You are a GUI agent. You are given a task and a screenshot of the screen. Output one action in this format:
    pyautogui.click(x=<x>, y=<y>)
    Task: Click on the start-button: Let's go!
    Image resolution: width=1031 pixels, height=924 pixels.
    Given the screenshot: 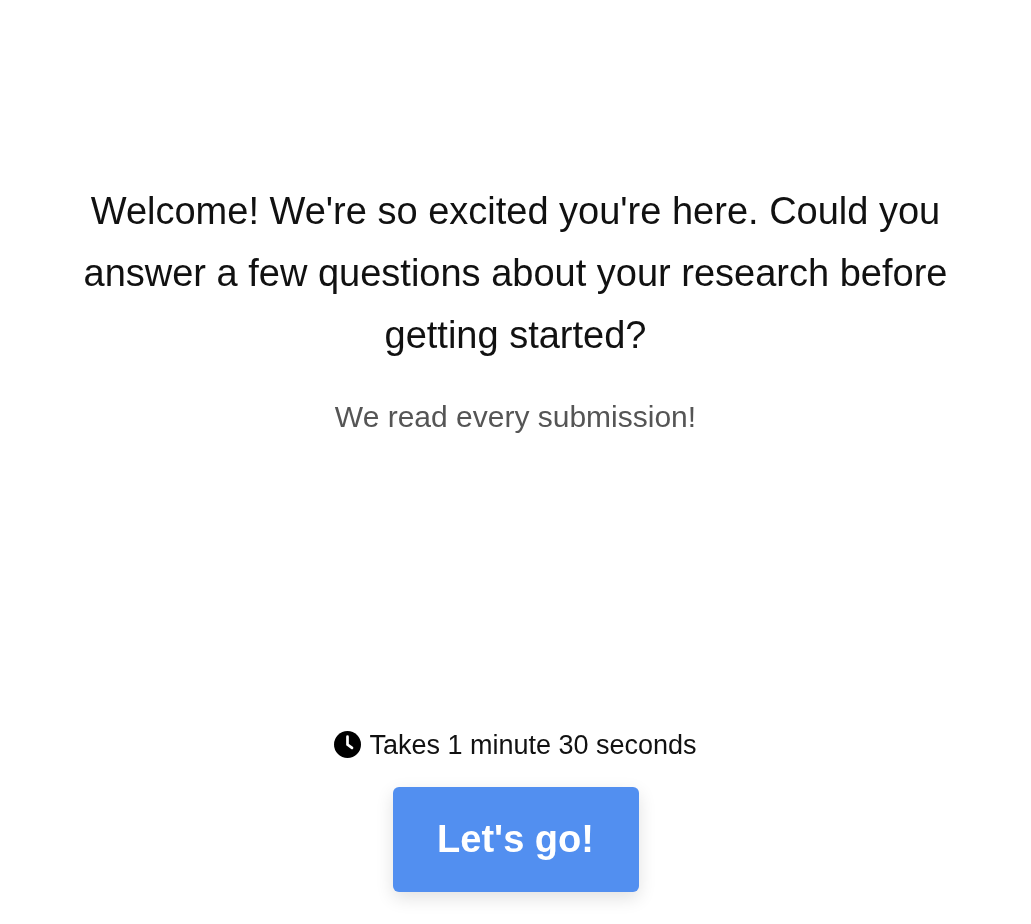 What is the action you would take?
    pyautogui.click(x=515, y=839)
    